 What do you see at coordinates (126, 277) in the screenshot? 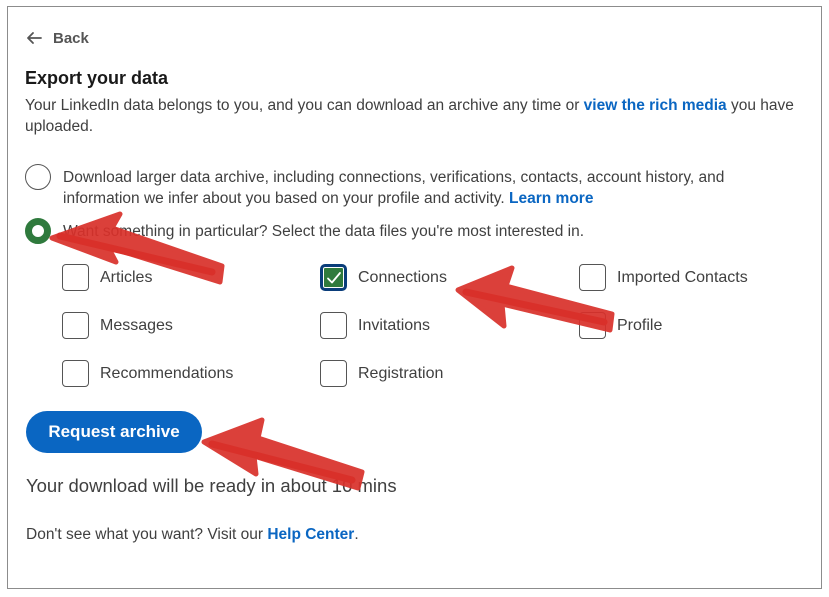
I see `checkbox-articles-label: Articles` at bounding box center [126, 277].